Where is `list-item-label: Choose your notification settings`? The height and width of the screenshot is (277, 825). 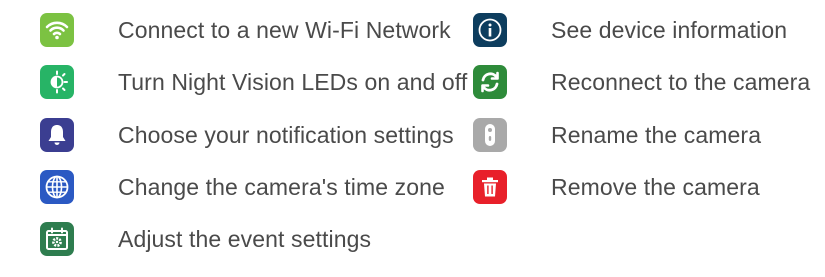
list-item-label: Choose your notification settings is located at coordinates (286, 134).